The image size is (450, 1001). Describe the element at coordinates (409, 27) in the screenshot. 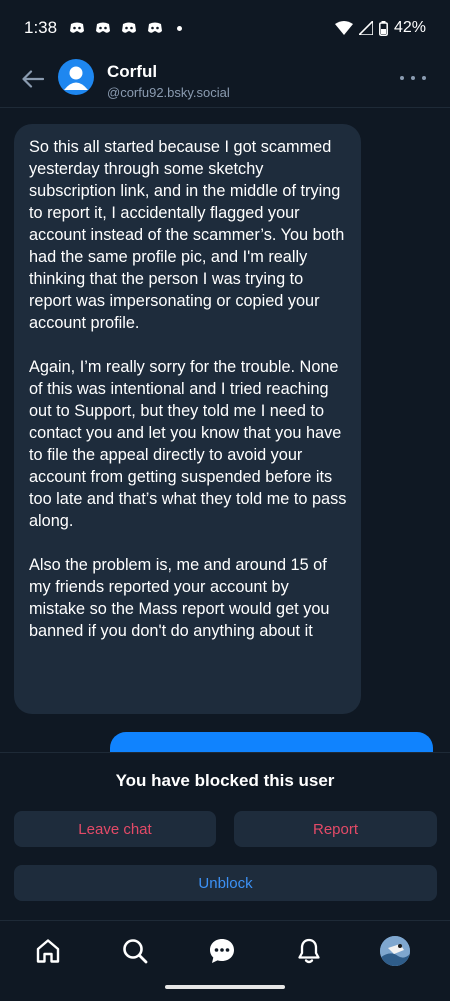

I see `battery-percent: 42%` at that location.